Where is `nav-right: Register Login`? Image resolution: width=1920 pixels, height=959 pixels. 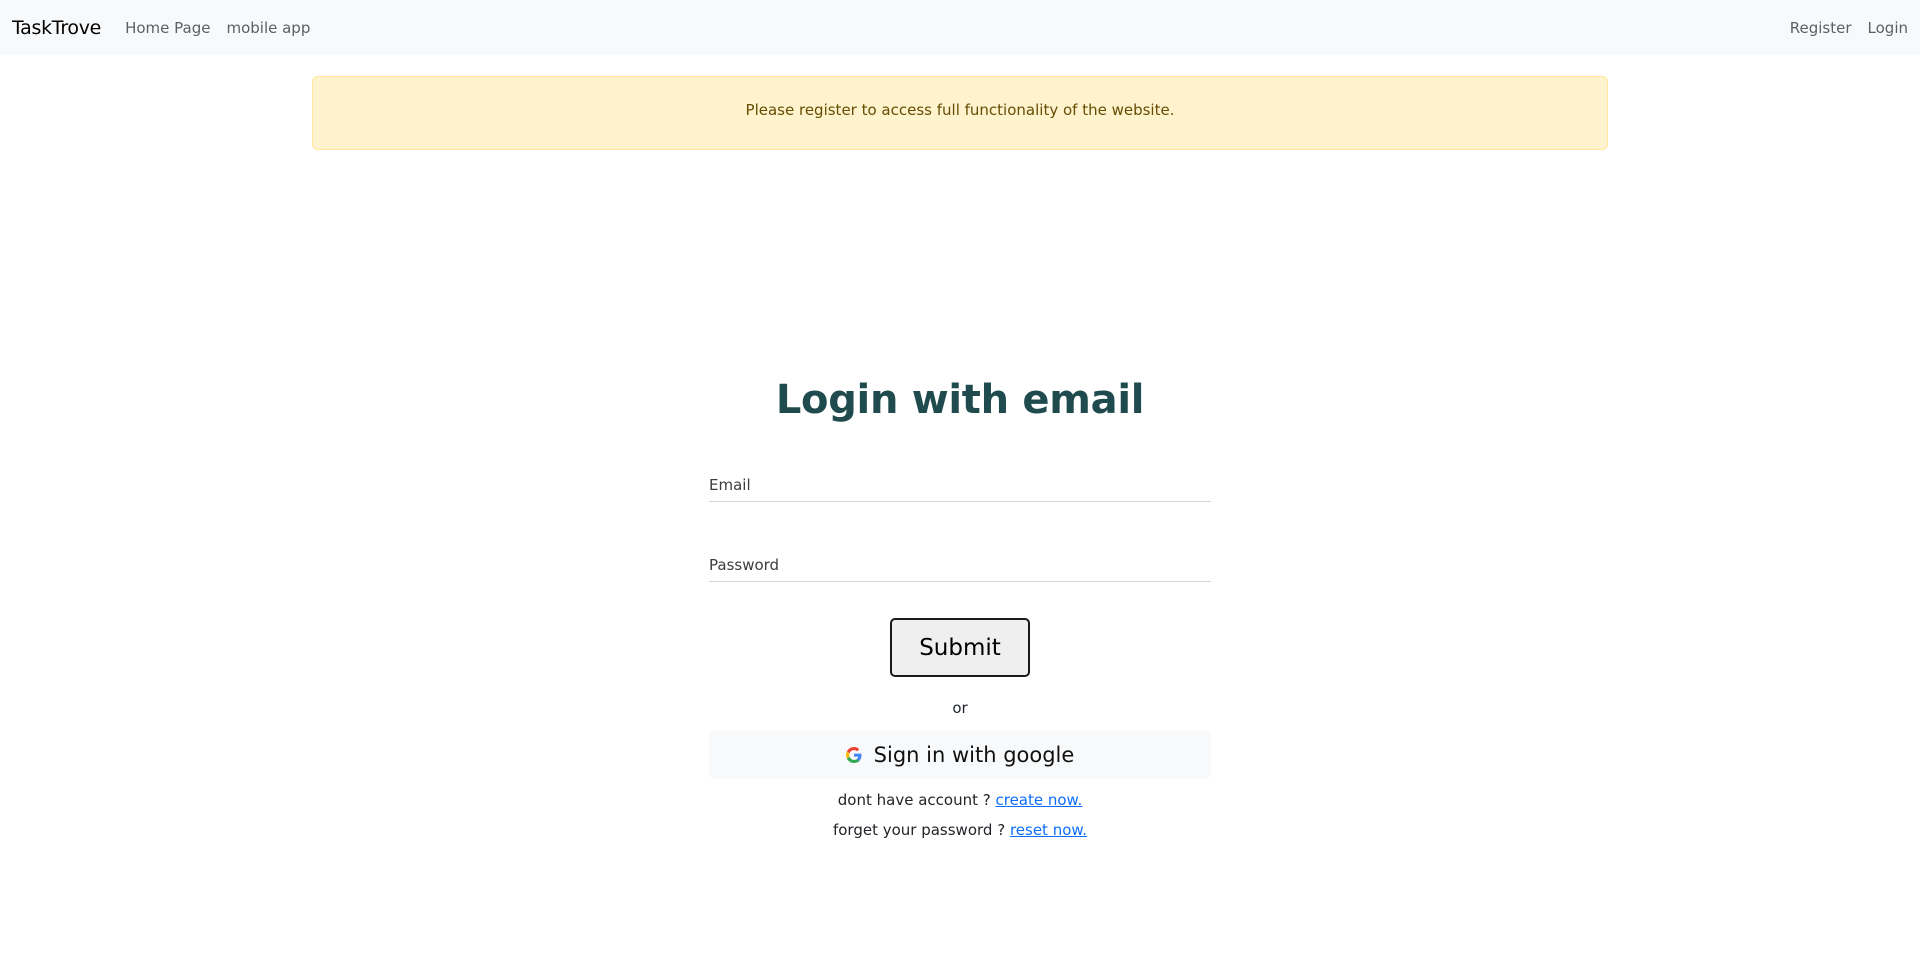 nav-right: Register Login is located at coordinates (1841, 28).